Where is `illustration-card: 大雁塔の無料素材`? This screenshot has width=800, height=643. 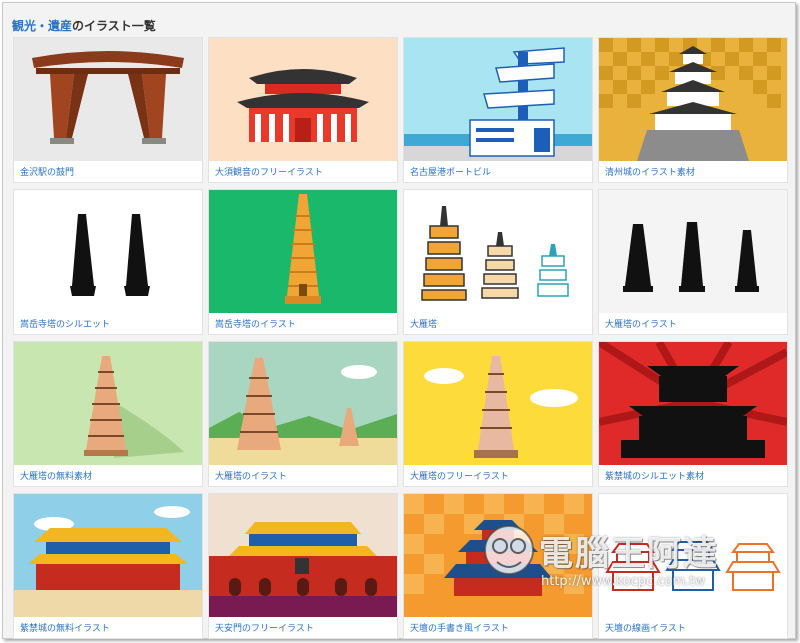 illustration-card: 大雁塔の無料素材 is located at coordinates (108, 414).